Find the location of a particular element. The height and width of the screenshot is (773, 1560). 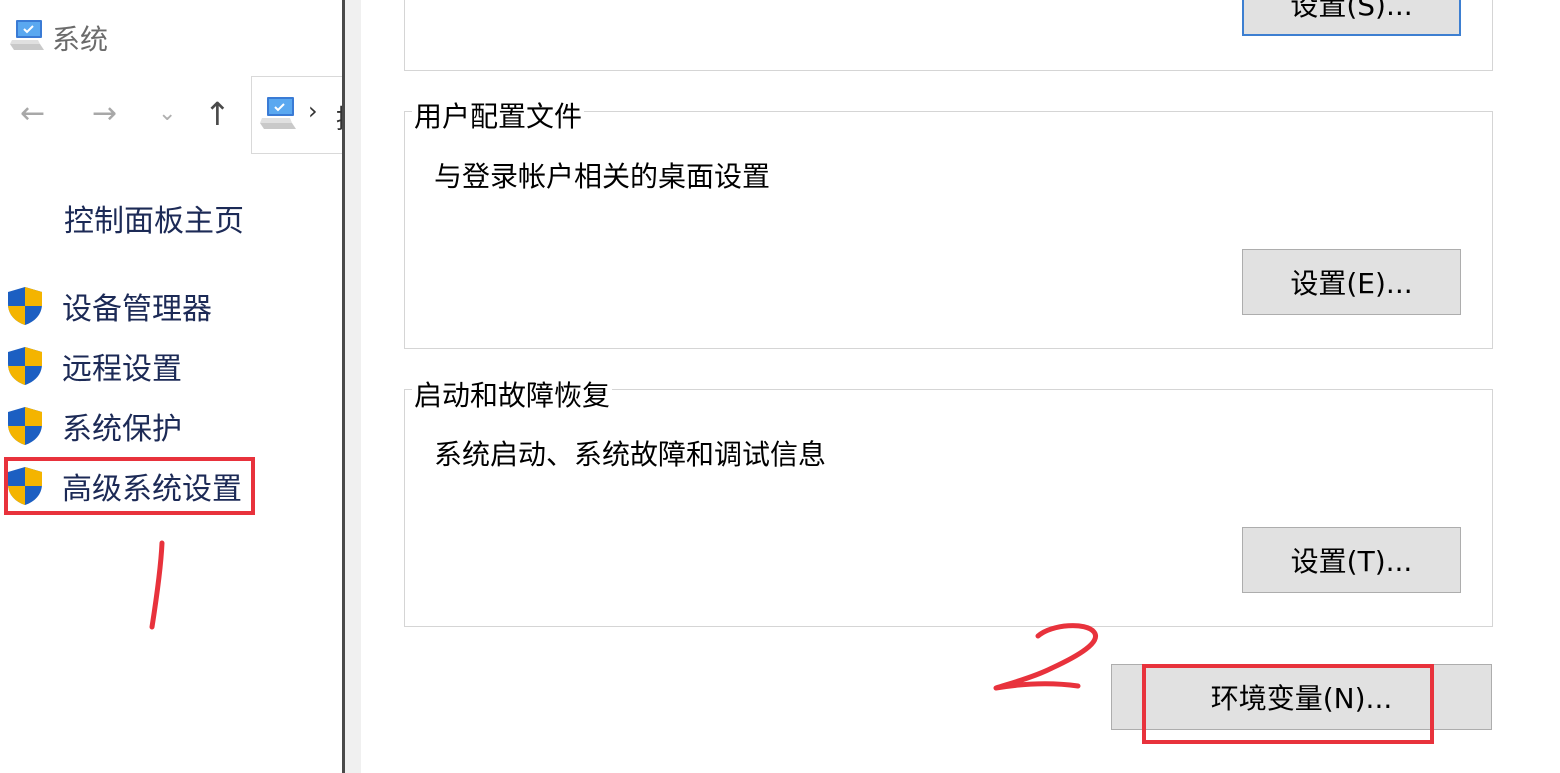

sidebar-item-label: 设备管理器 is located at coordinates (137, 309).